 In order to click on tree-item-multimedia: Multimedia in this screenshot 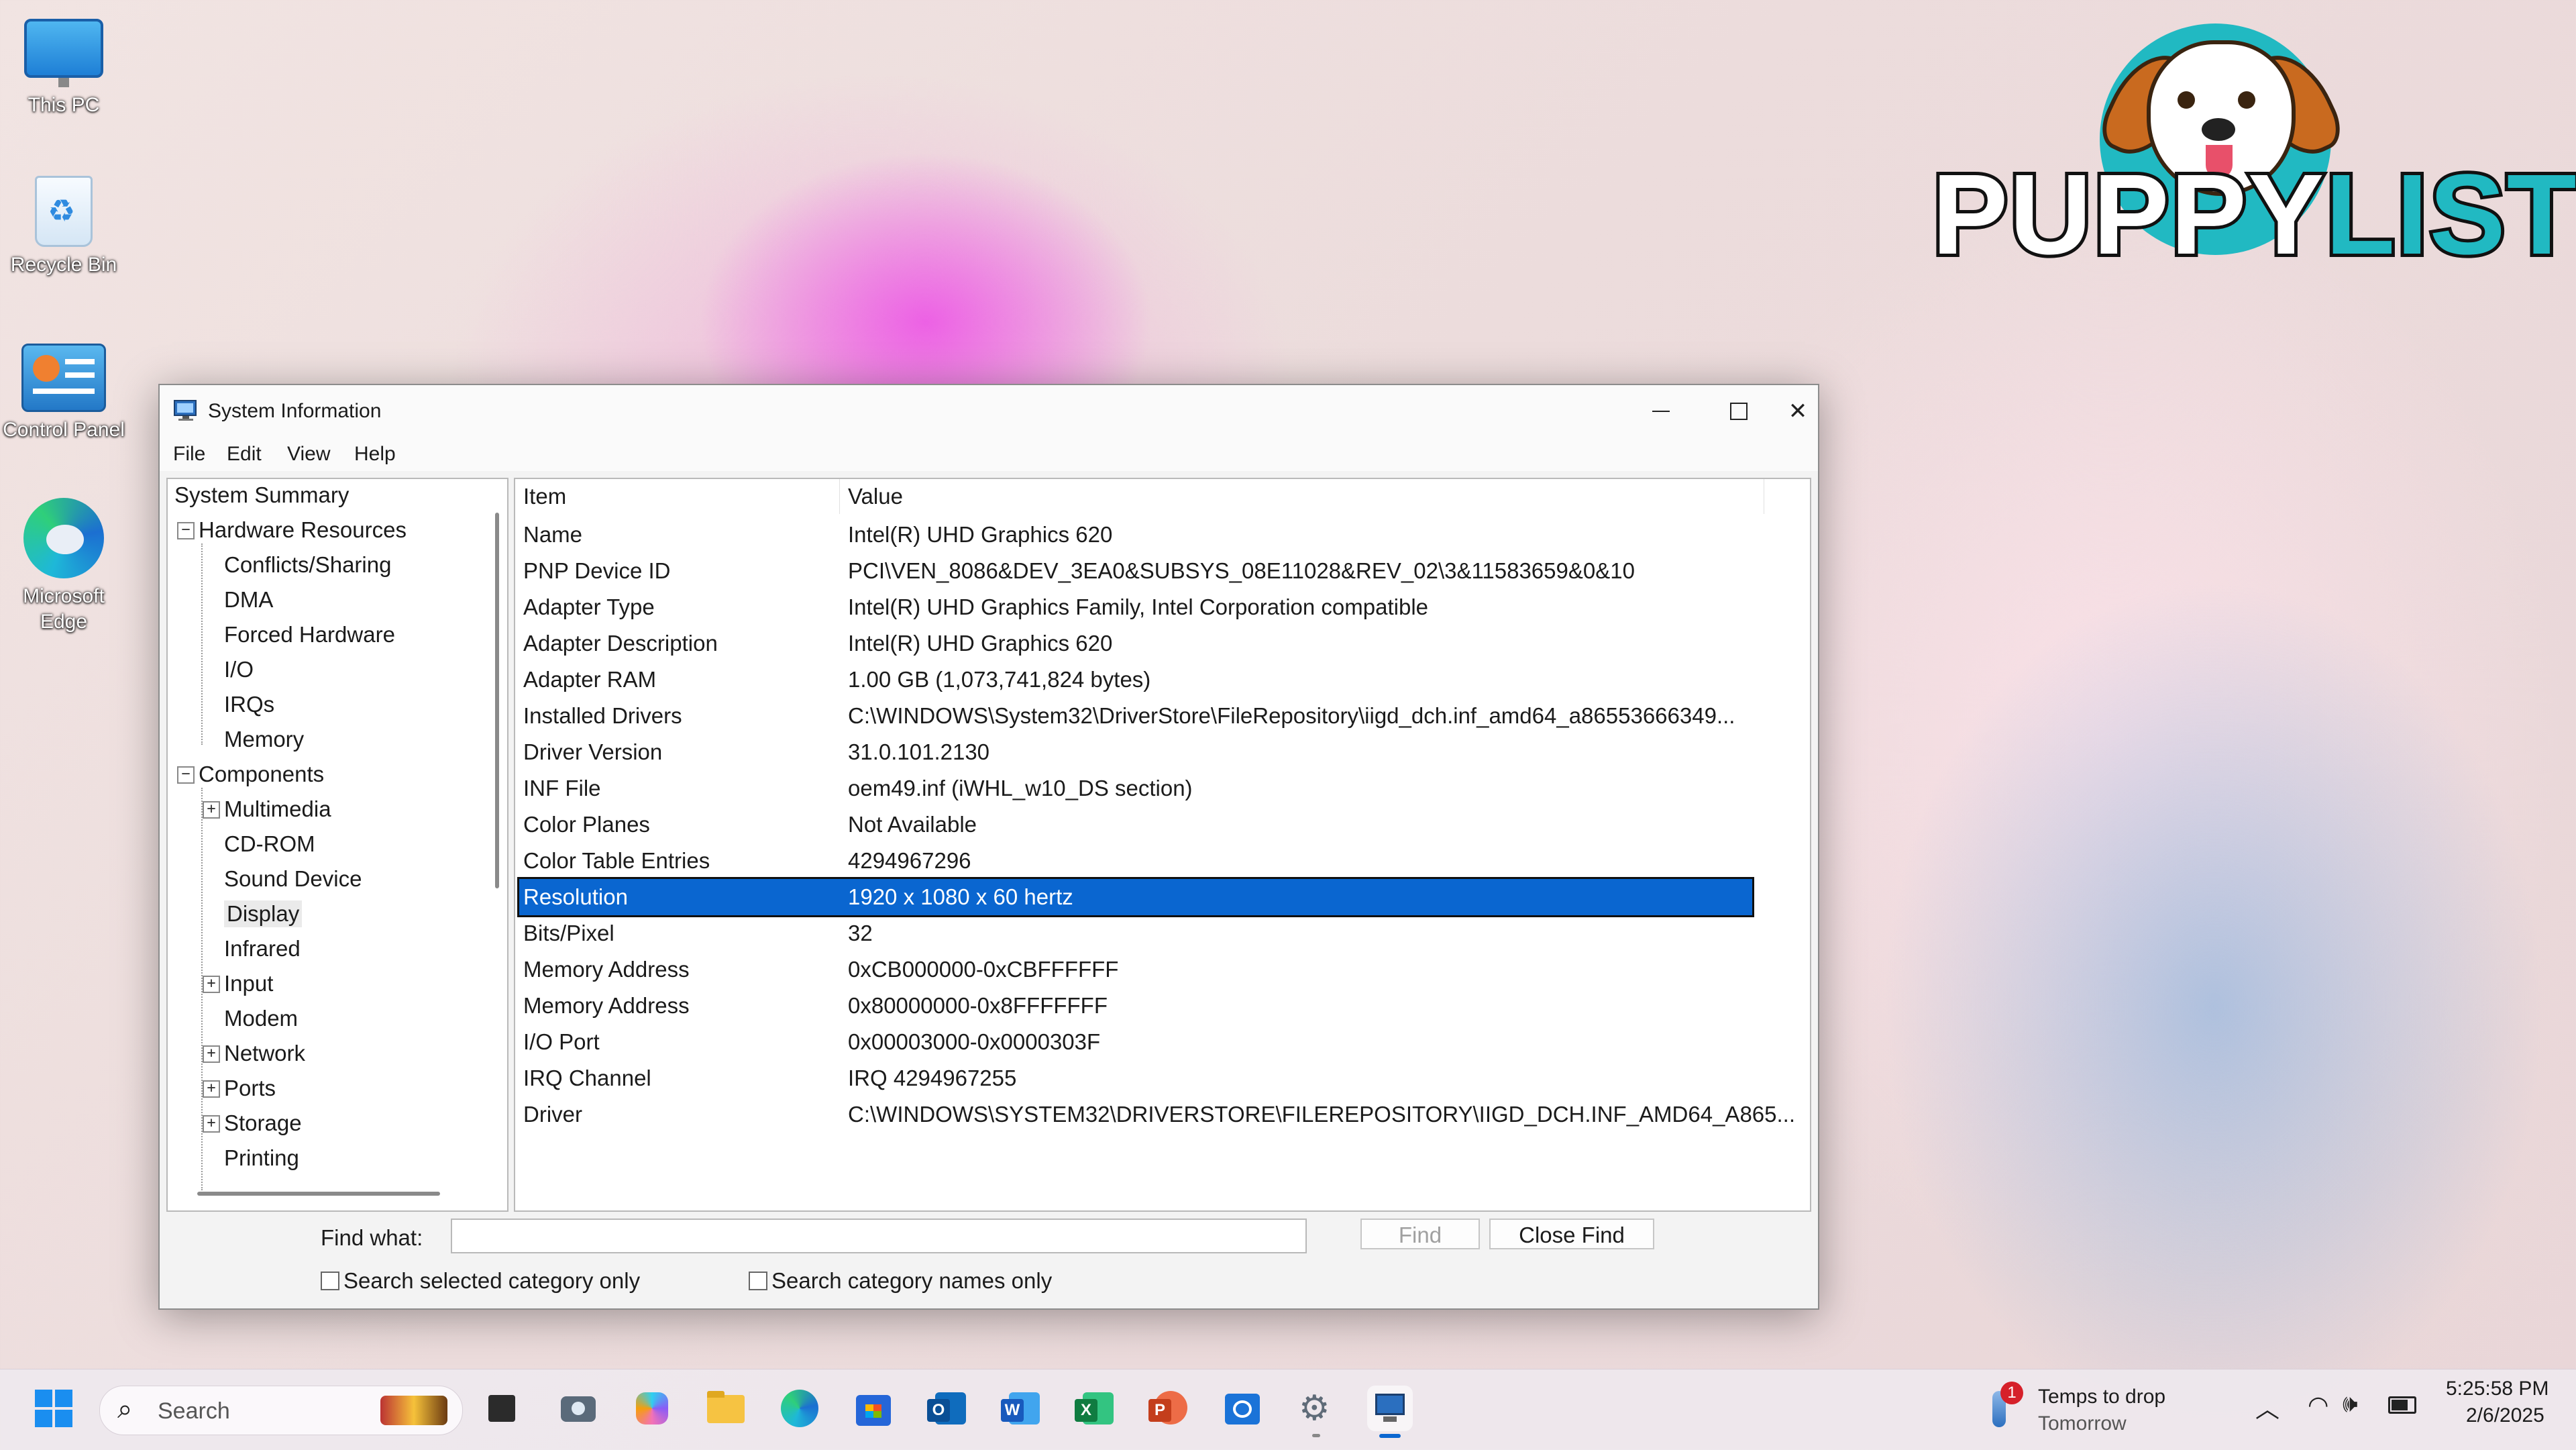, I will do `click(277, 809)`.